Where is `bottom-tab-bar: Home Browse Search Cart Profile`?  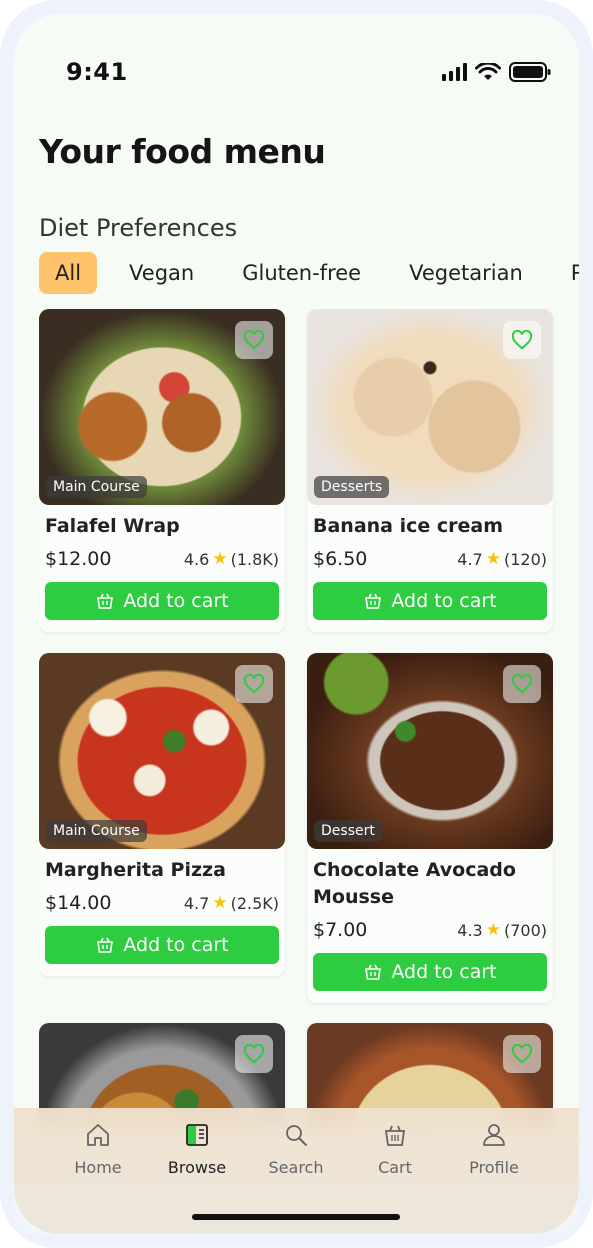
bottom-tab-bar: Home Browse Search Cart Profile is located at coordinates (296, 1171).